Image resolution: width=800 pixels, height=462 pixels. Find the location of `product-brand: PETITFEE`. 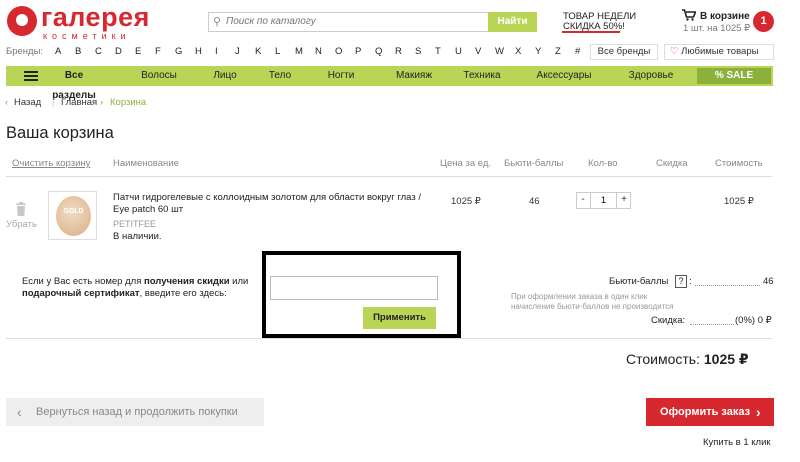

product-brand: PETITFEE is located at coordinates (135, 224).